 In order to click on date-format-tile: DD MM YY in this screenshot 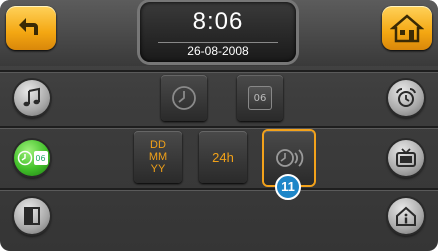, I will do `click(158, 157)`.